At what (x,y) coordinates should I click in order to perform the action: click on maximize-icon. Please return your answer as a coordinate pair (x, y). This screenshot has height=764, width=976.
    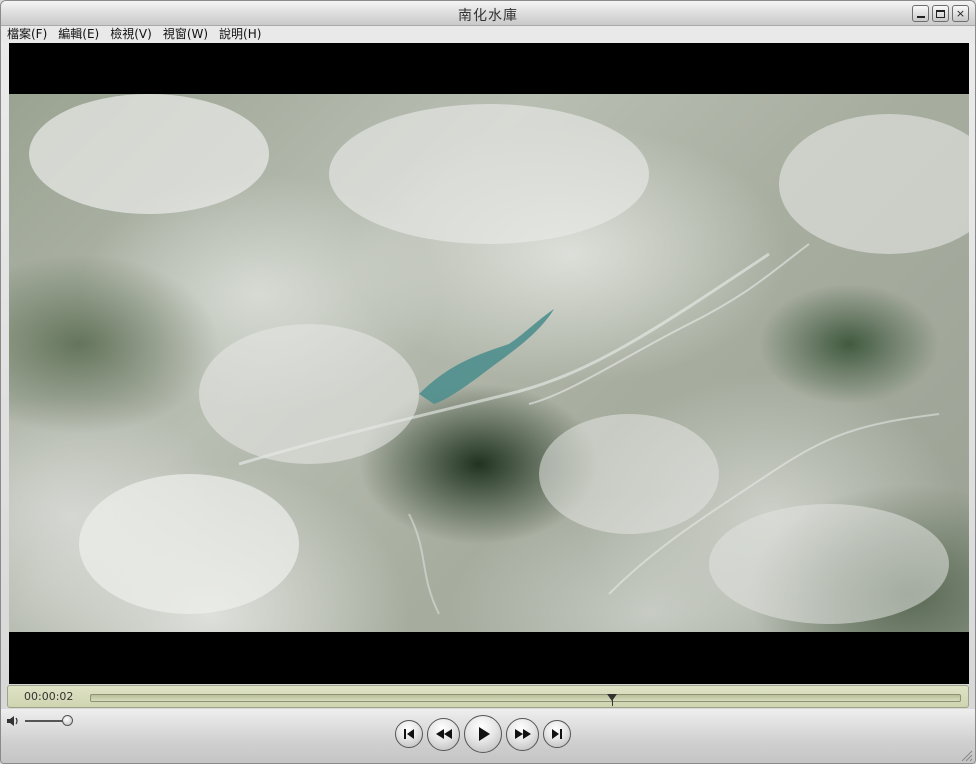
    Looking at the image, I should click on (940, 13).